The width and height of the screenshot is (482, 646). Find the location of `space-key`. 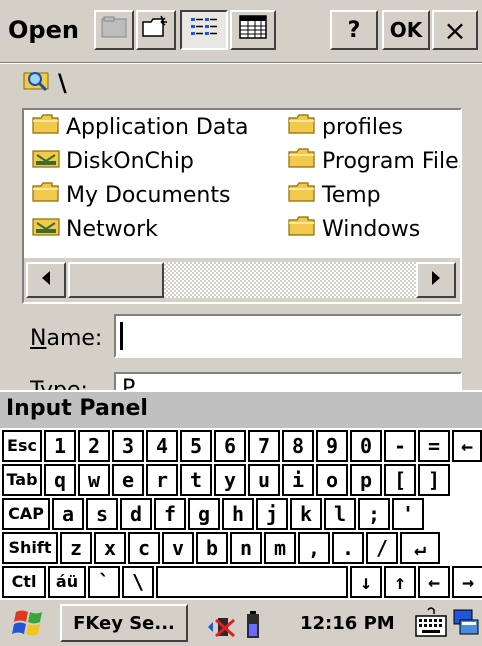

space-key is located at coordinates (252, 582).